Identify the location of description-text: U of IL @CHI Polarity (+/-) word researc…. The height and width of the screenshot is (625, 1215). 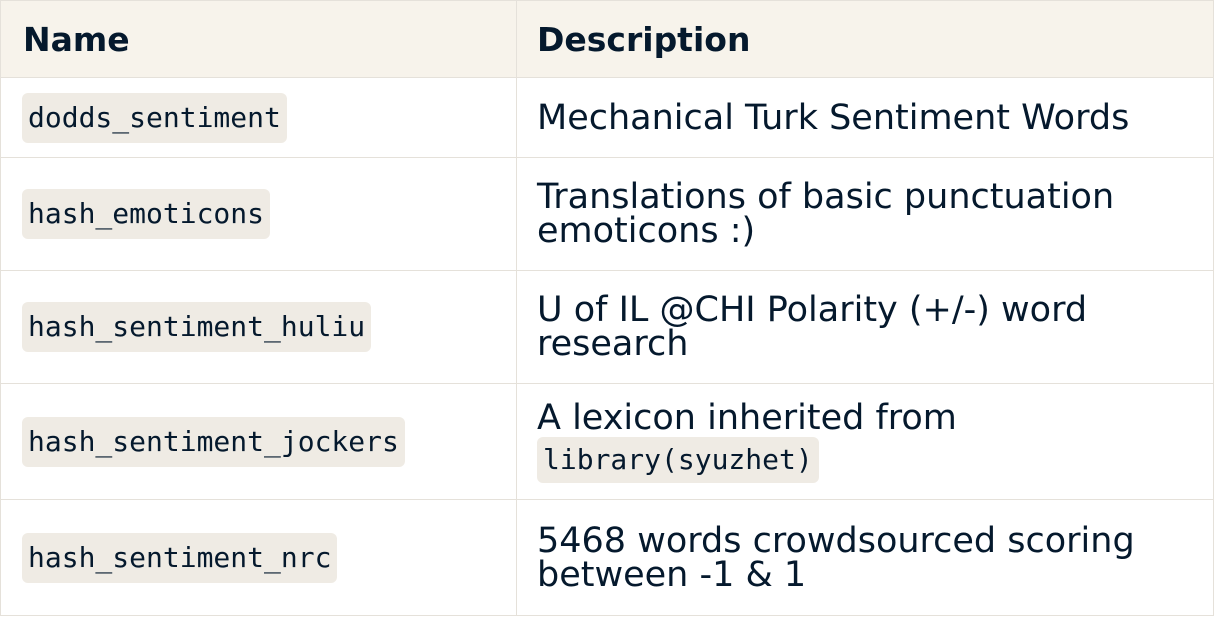
(812, 327).